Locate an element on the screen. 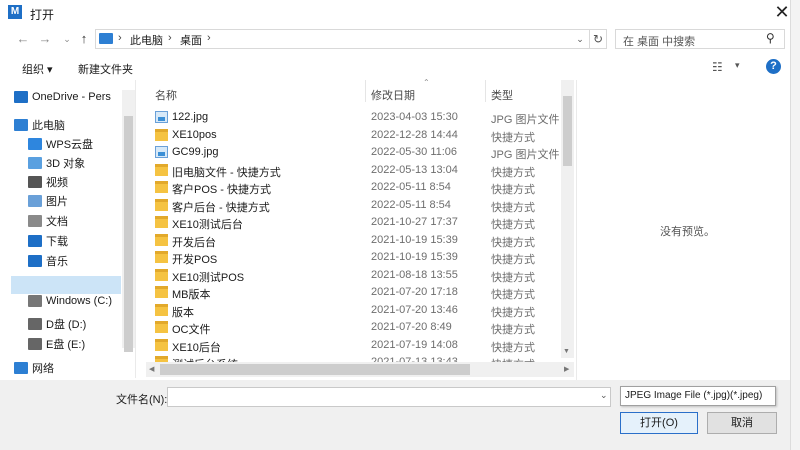 The height and width of the screenshot is (450, 800). file-name: 开发后台 is located at coordinates (194, 242).